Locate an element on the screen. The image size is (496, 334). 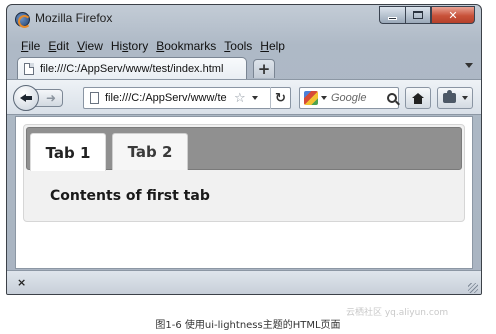
tabs-nav: Tab 1 Tab 2 is located at coordinates (244, 149).